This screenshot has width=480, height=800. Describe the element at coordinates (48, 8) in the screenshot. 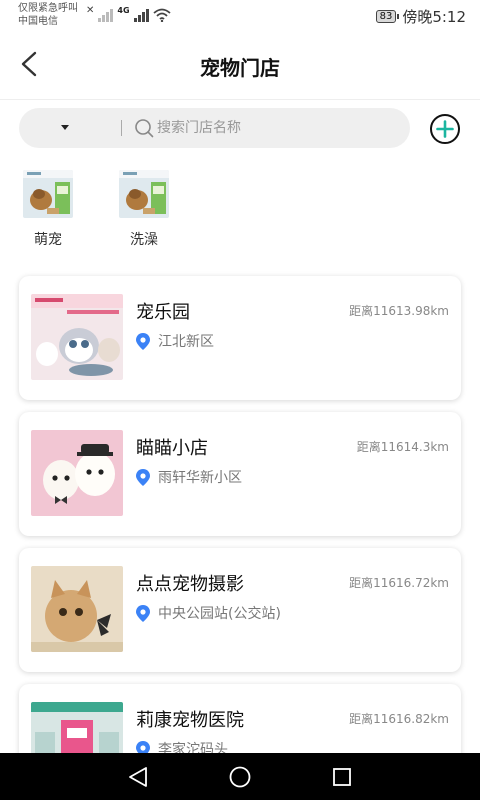

I see `emergency-text: 仅限紧急呼叫` at that location.